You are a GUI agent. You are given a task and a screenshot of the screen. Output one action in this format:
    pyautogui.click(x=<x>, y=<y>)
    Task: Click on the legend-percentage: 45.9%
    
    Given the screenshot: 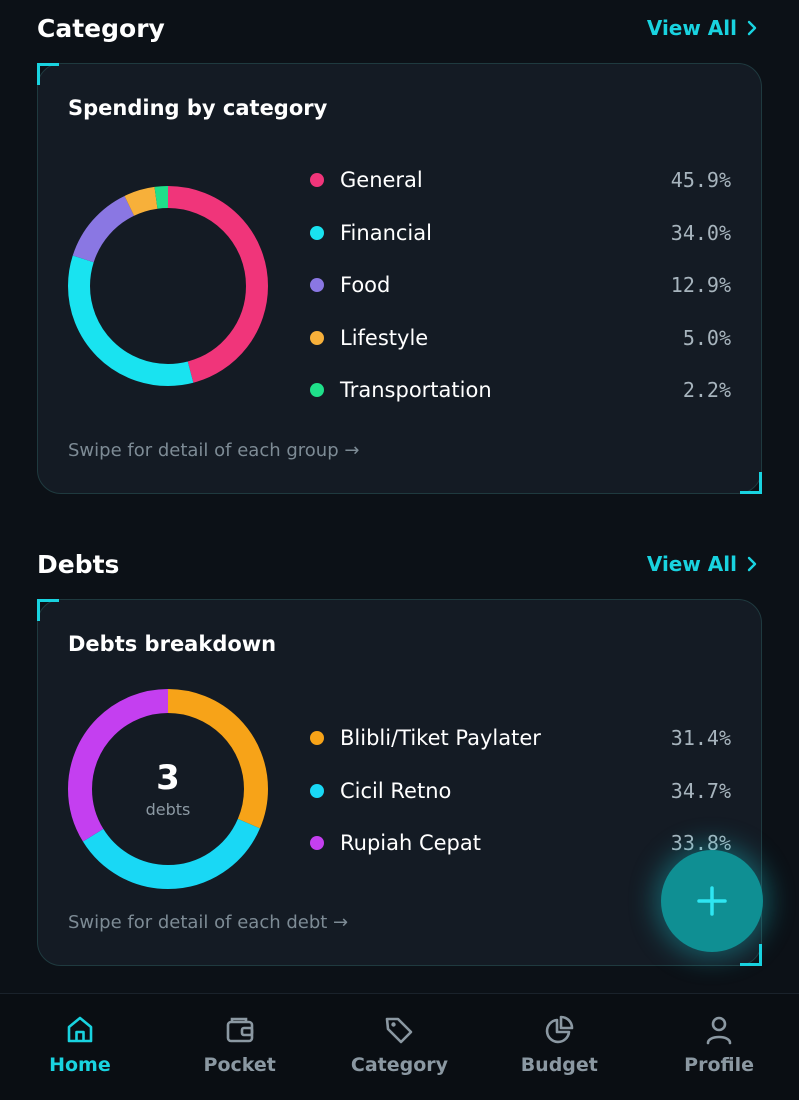 What is the action you would take?
    pyautogui.click(x=700, y=180)
    